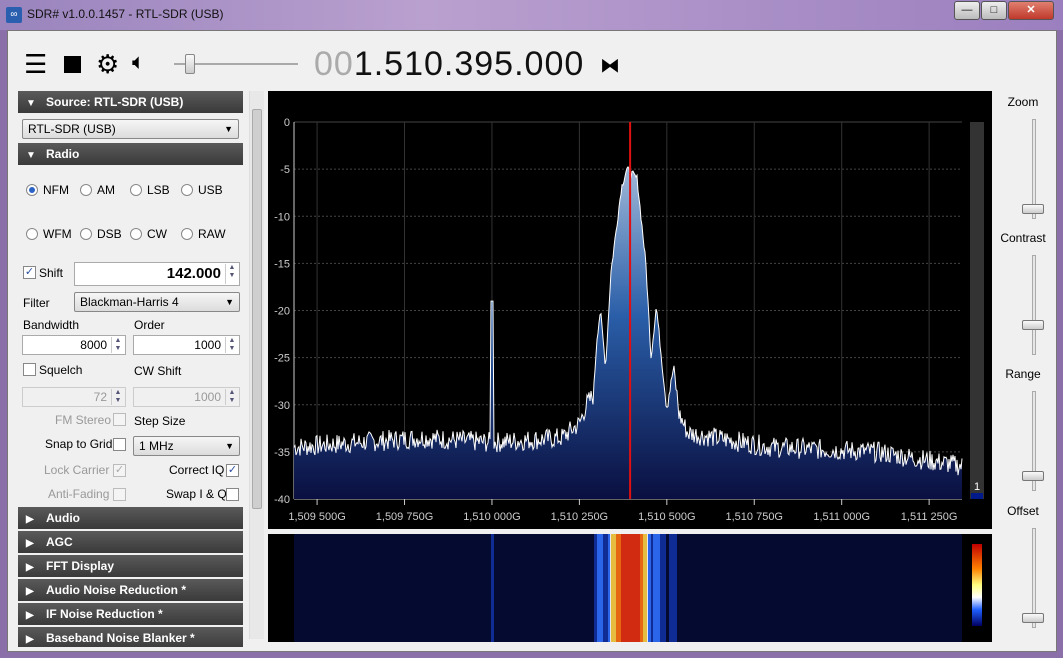 The height and width of the screenshot is (658, 1063). I want to click on mode-am: AM, so click(97, 190).